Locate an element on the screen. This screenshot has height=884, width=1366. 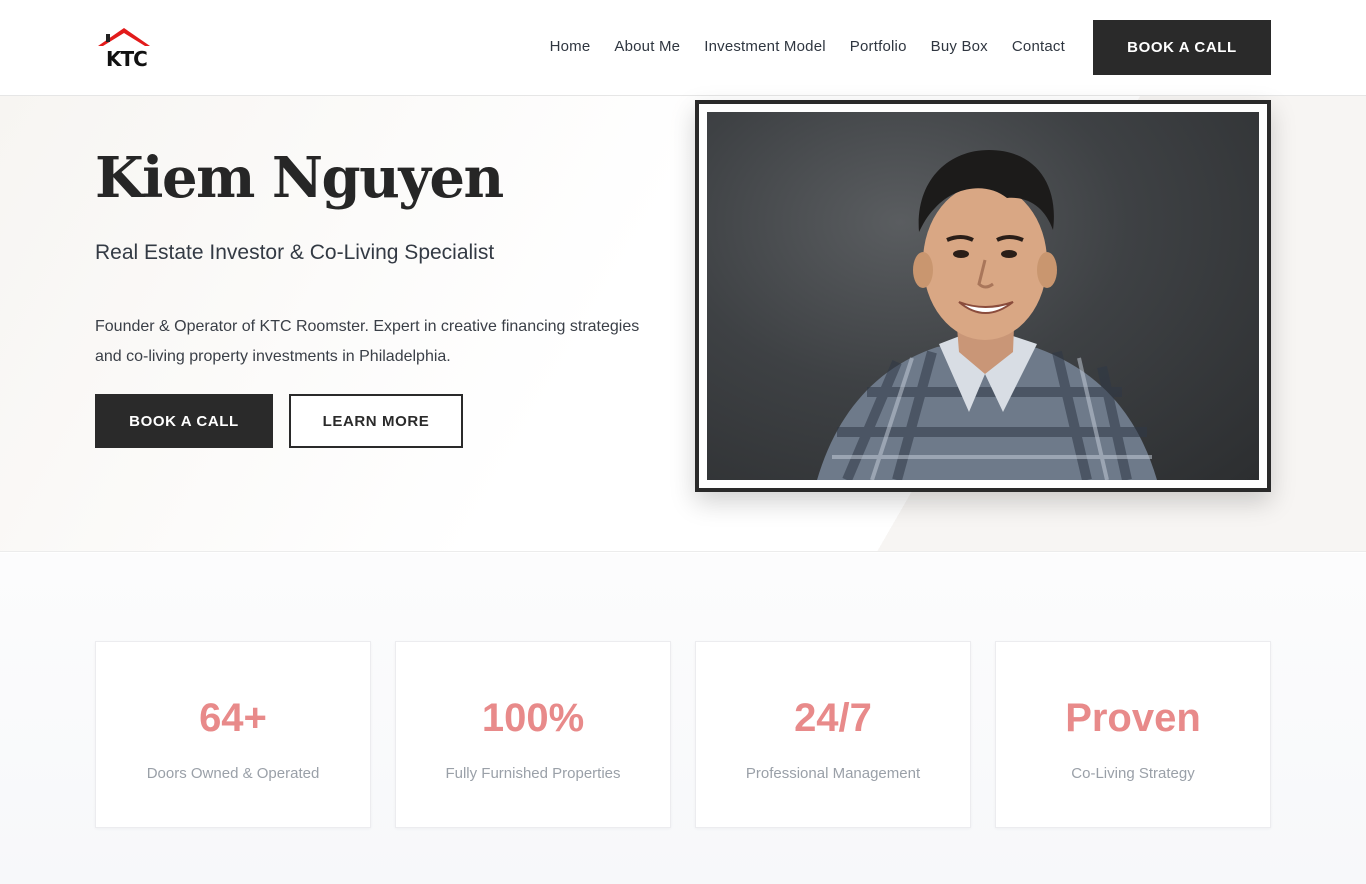
stat-value: Proven is located at coordinates (1133, 718).